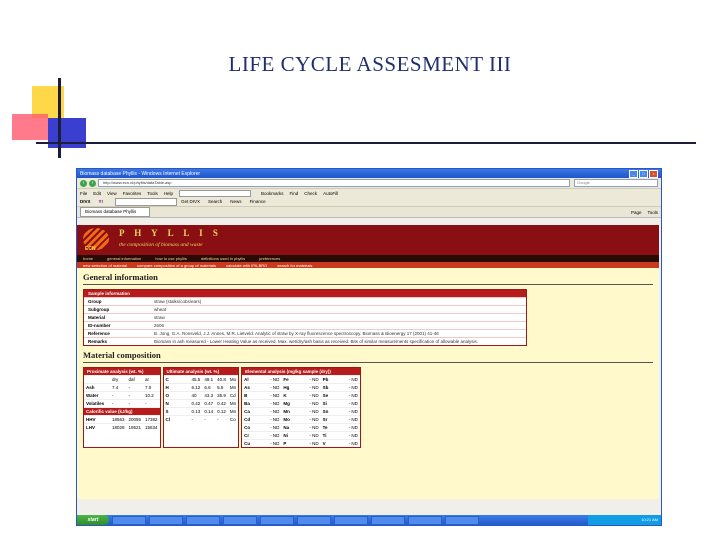 Image resolution: width=720 pixels, height=540 pixels. Describe the element at coordinates (294, 395) in the screenshot. I see `element-label: K` at that location.